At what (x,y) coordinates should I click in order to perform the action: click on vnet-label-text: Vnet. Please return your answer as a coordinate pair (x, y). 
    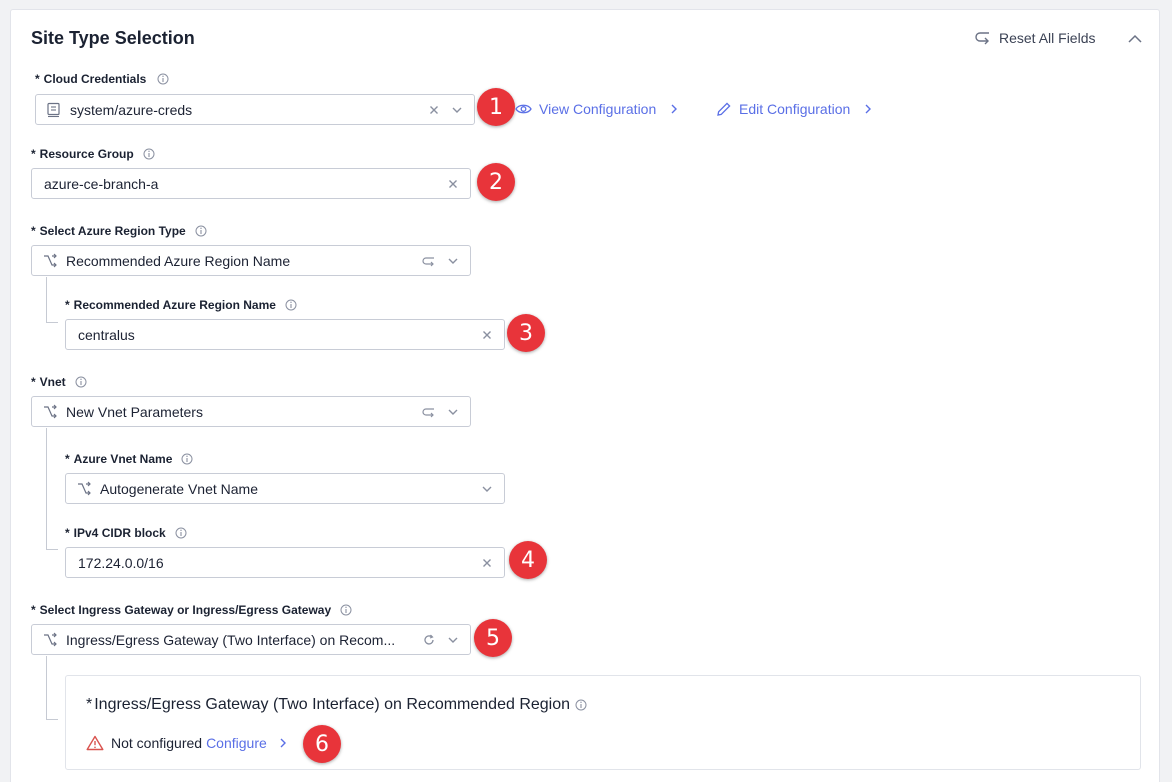
    Looking at the image, I should click on (52, 382).